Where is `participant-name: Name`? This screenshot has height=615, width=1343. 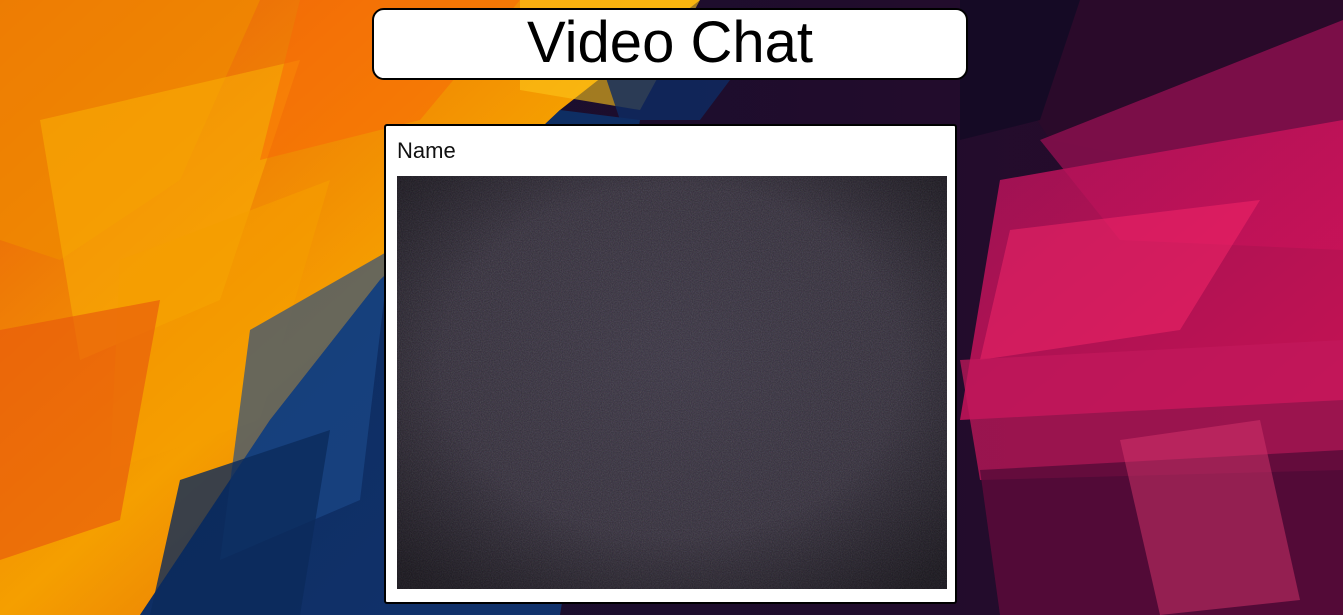
participant-name: Name is located at coordinates (426, 150).